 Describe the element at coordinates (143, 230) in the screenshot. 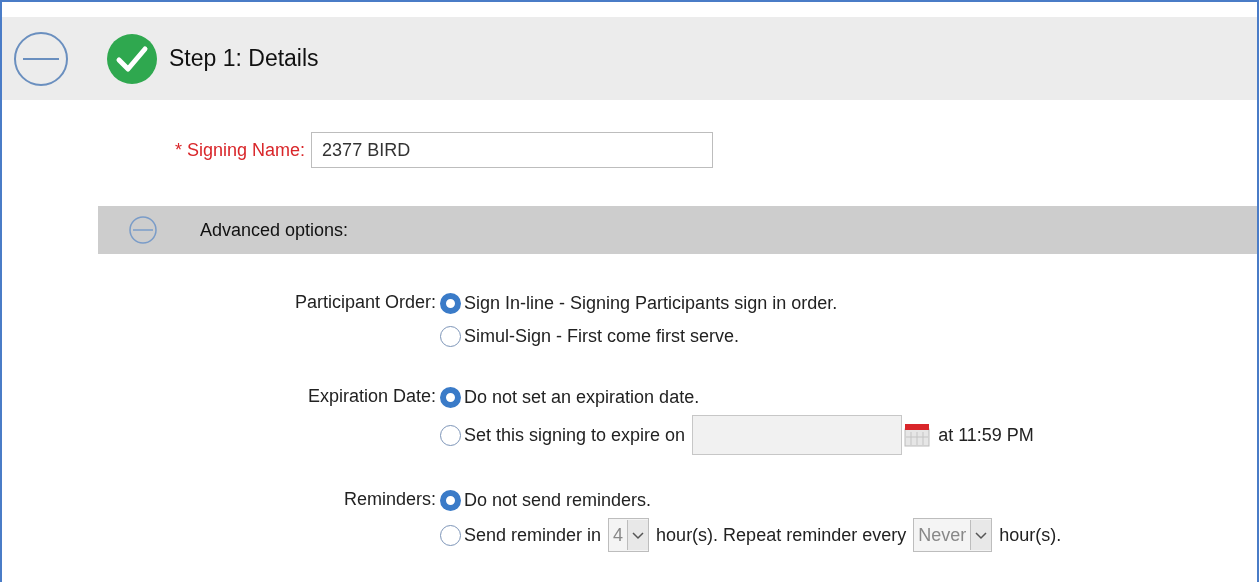

I see `collapse-icon` at that location.